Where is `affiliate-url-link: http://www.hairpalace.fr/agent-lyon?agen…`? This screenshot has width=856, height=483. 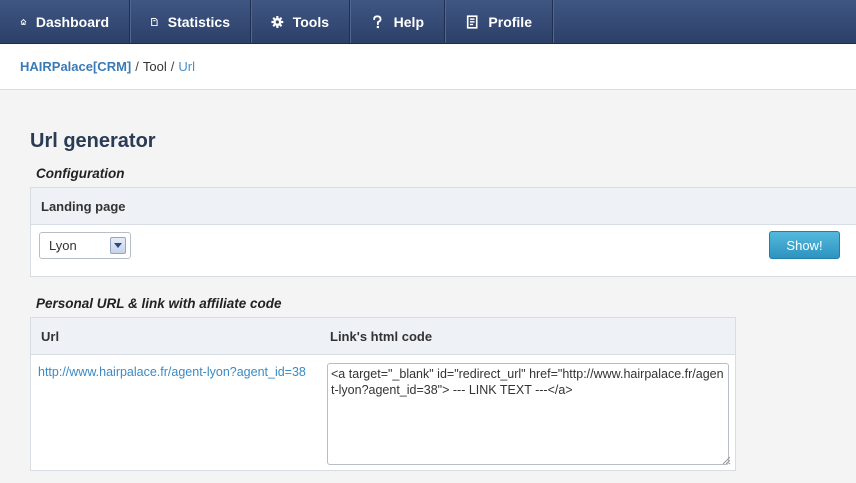
affiliate-url-link: http://www.hairpalace.fr/agent-lyon?agen… is located at coordinates (172, 372).